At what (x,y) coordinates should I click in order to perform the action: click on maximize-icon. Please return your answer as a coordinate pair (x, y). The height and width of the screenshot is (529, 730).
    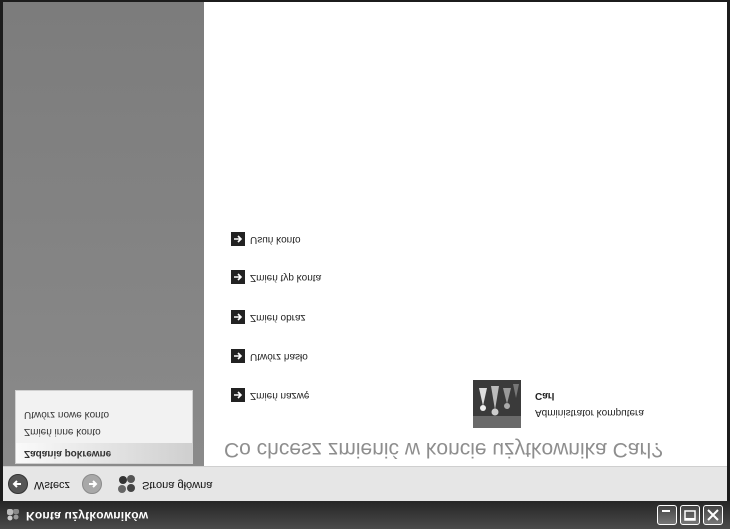
    Looking at the image, I should click on (690, 515).